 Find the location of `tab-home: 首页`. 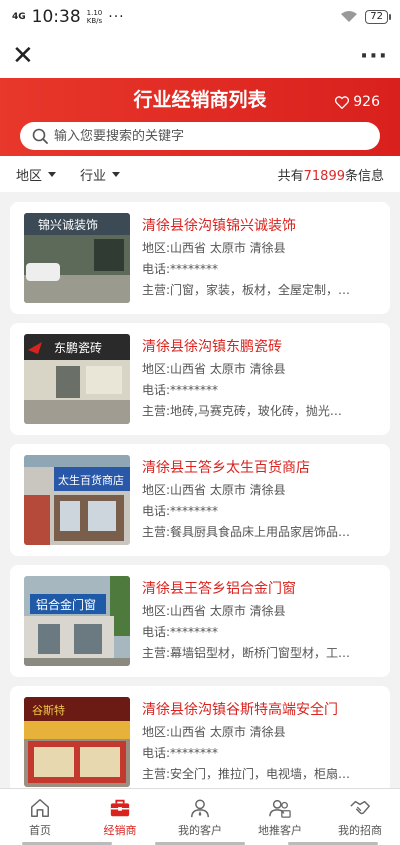

tab-home: 首页 is located at coordinates (40, 817).